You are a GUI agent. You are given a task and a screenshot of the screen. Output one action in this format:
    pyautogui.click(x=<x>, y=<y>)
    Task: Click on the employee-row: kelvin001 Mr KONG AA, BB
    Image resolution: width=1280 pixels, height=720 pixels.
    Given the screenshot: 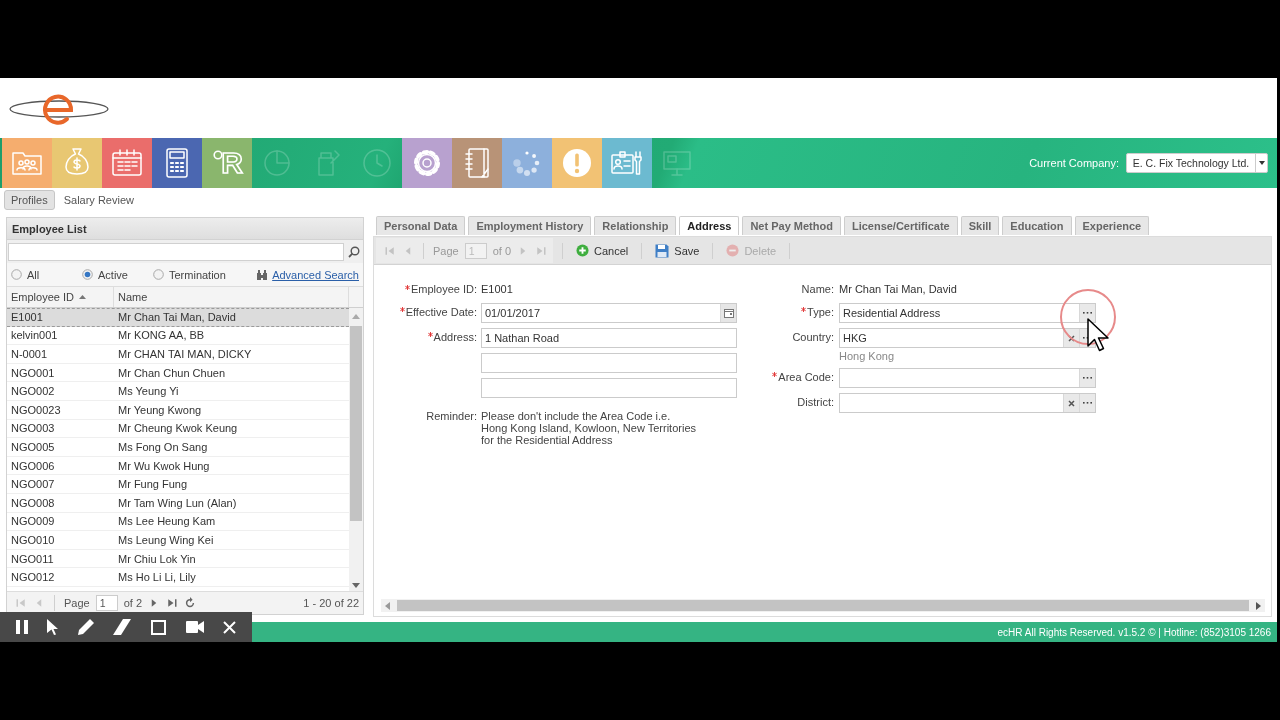 What is the action you would take?
    pyautogui.click(x=178, y=336)
    